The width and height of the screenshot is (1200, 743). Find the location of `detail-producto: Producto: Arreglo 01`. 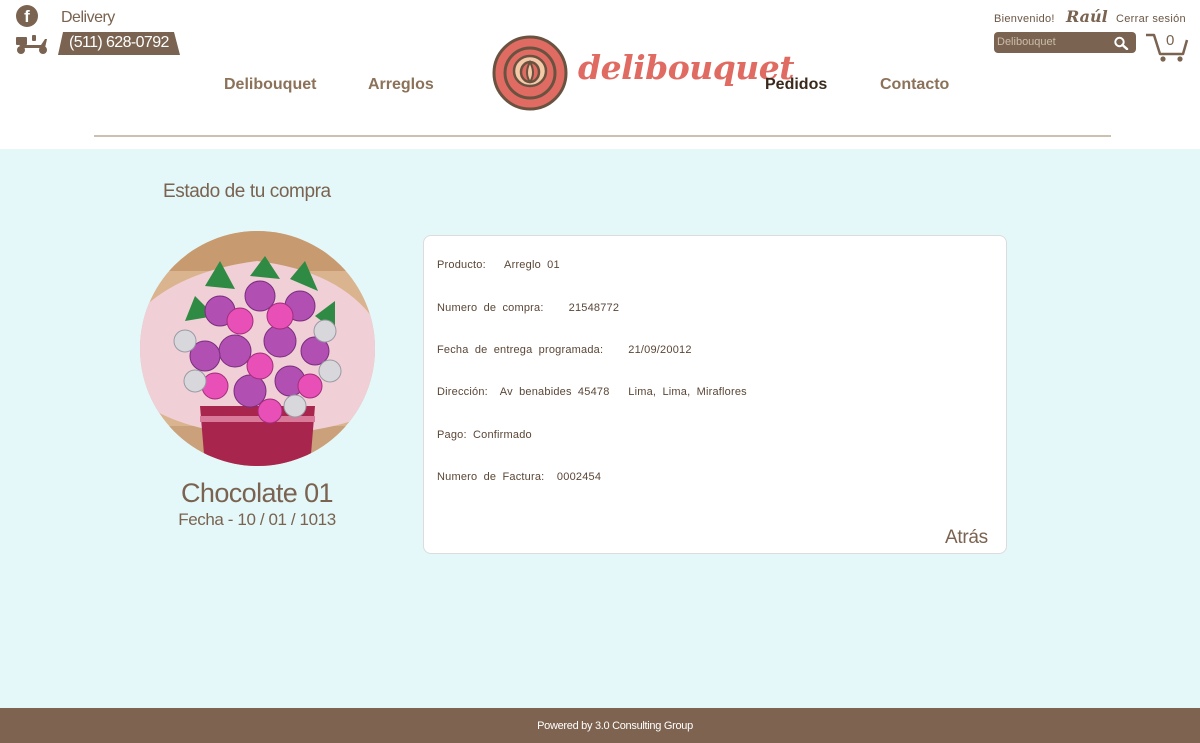

detail-producto: Producto: Arreglo 01 is located at coordinates (498, 265).